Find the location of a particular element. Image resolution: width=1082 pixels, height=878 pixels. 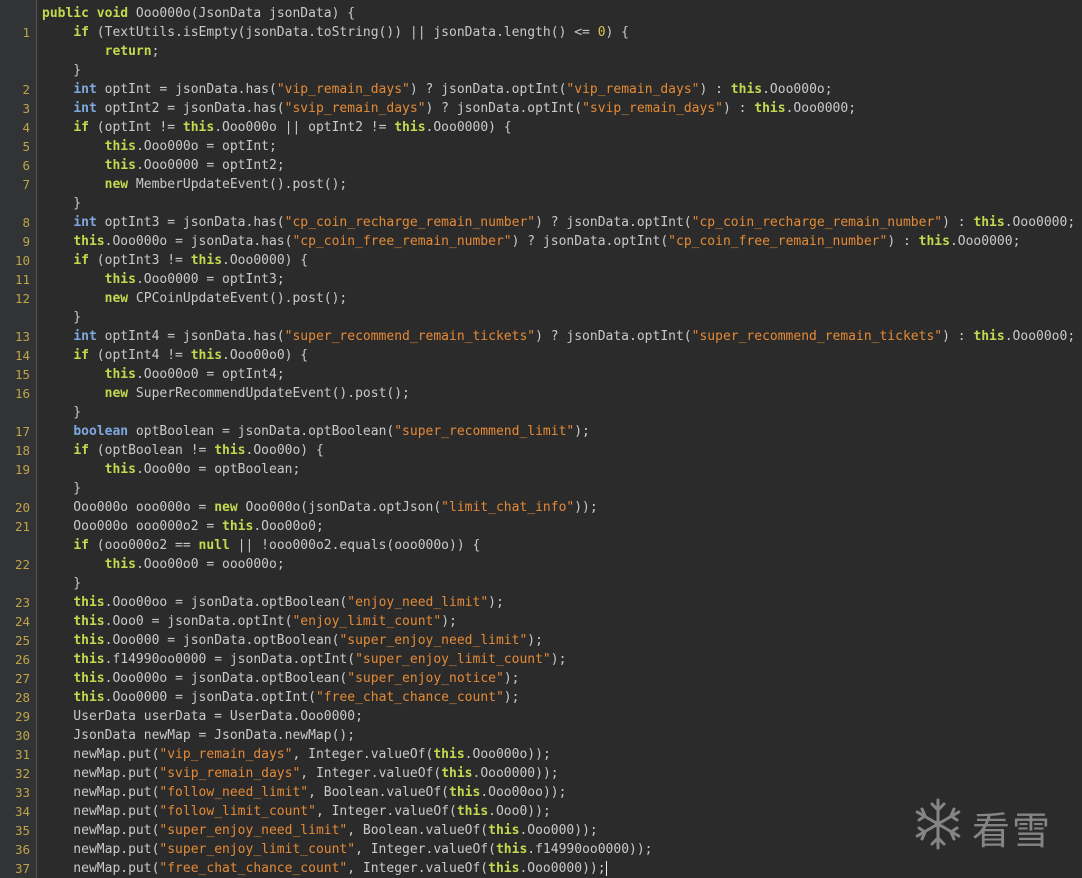

code-text: this.Ooo00o = optBoolean; is located at coordinates (202, 469).